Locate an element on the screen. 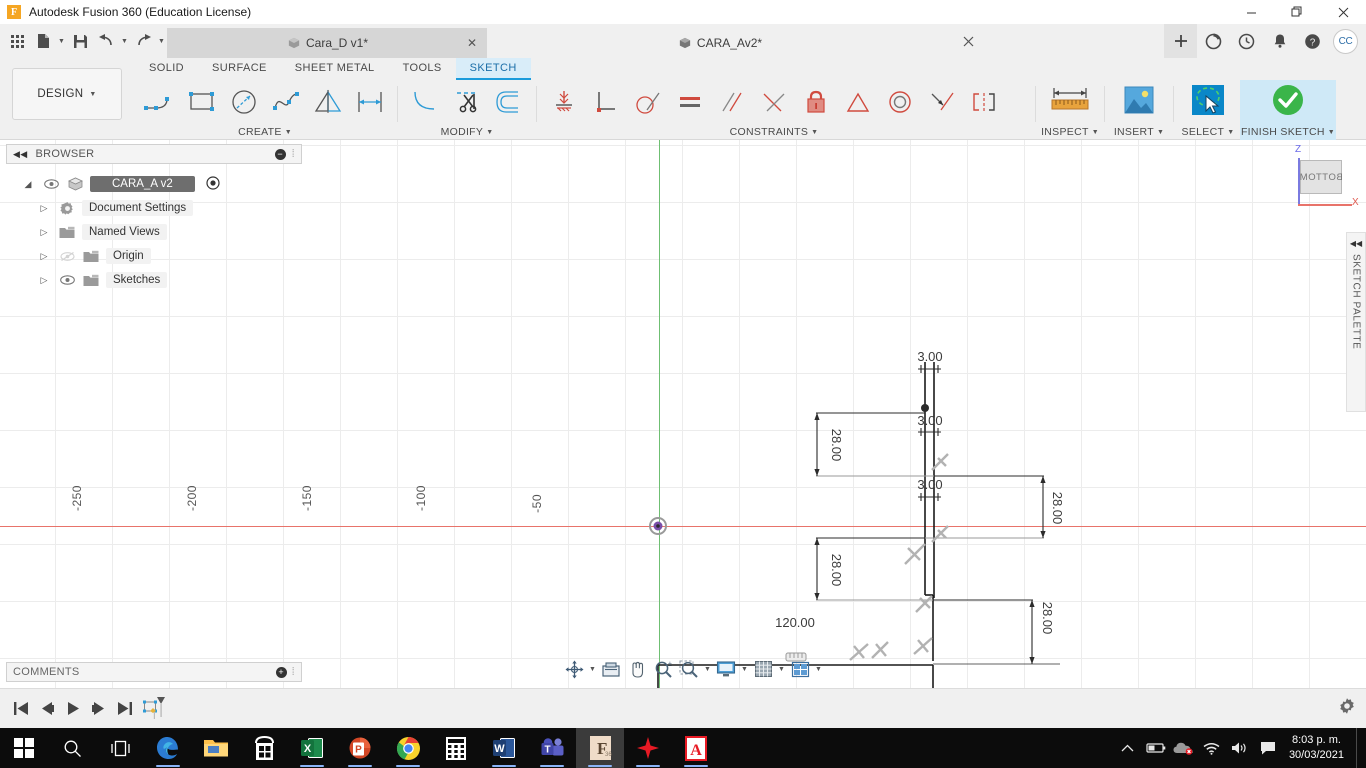 Image resolution: width=1366 pixels, height=768 pixels. panel-create-label: CREATE ▼ is located at coordinates (265, 132).